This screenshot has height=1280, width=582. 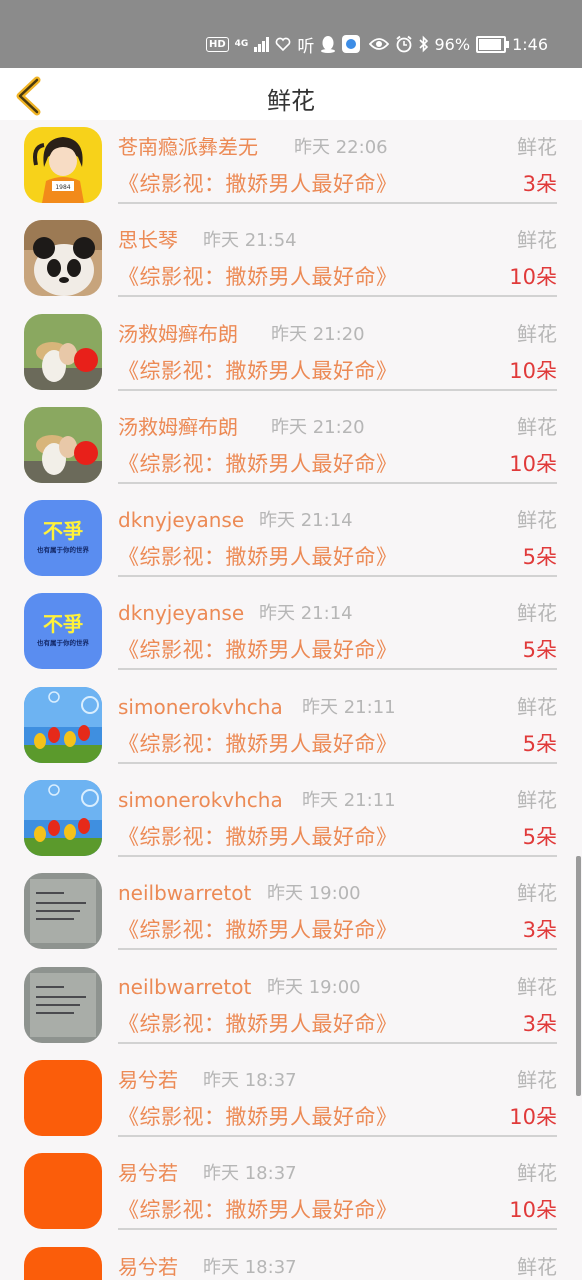 I want to click on sender-name: 思长琴, so click(x=148, y=240).